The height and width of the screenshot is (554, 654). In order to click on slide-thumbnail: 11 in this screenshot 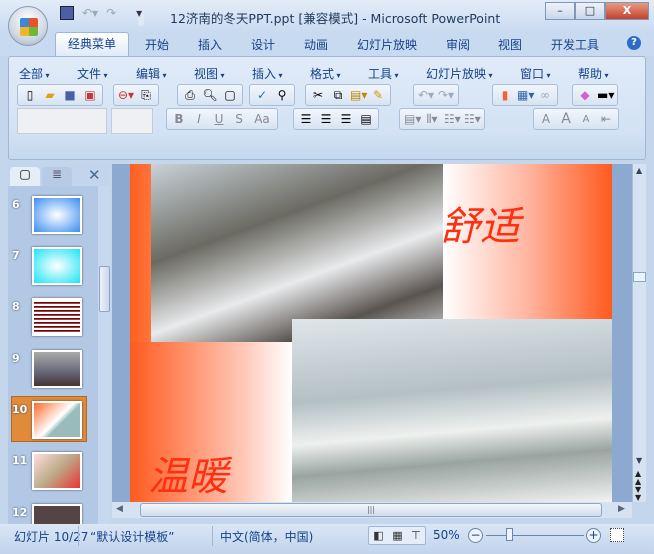, I will do `click(53, 476)`.